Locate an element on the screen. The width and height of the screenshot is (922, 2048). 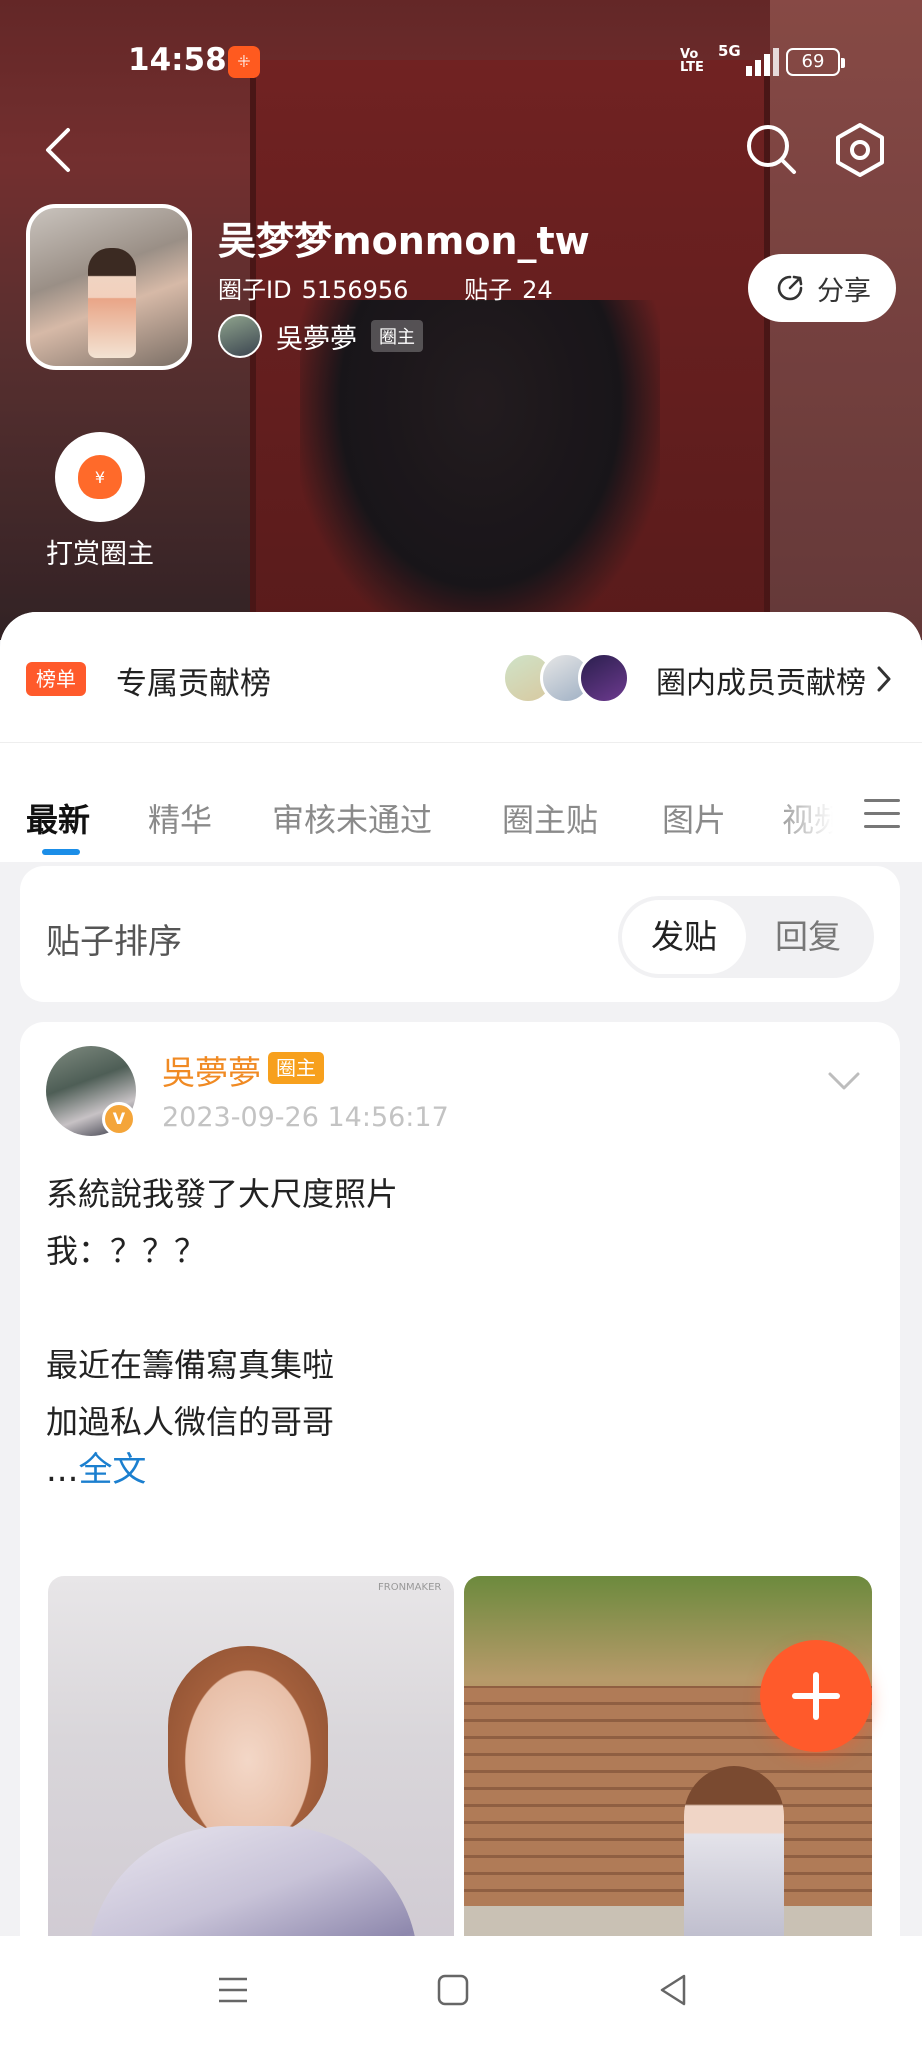
tab-owner-posts: 圈主贴 is located at coordinates (550, 818).